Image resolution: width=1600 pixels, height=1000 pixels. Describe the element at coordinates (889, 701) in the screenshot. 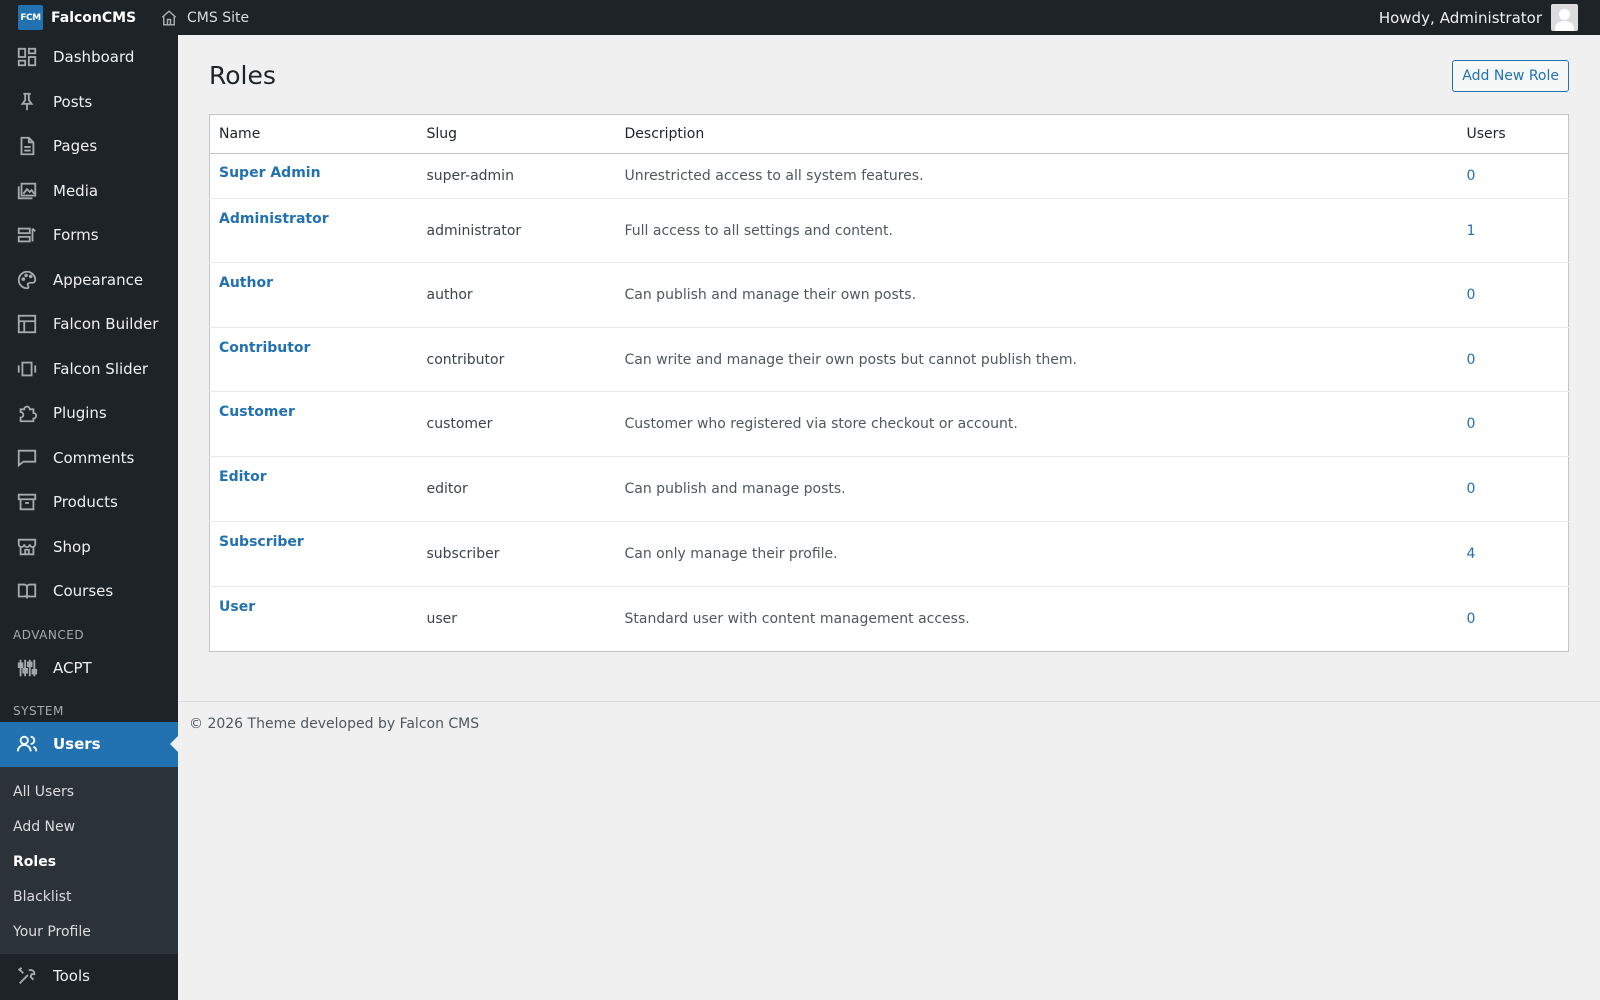

I see `footer-divider` at that location.